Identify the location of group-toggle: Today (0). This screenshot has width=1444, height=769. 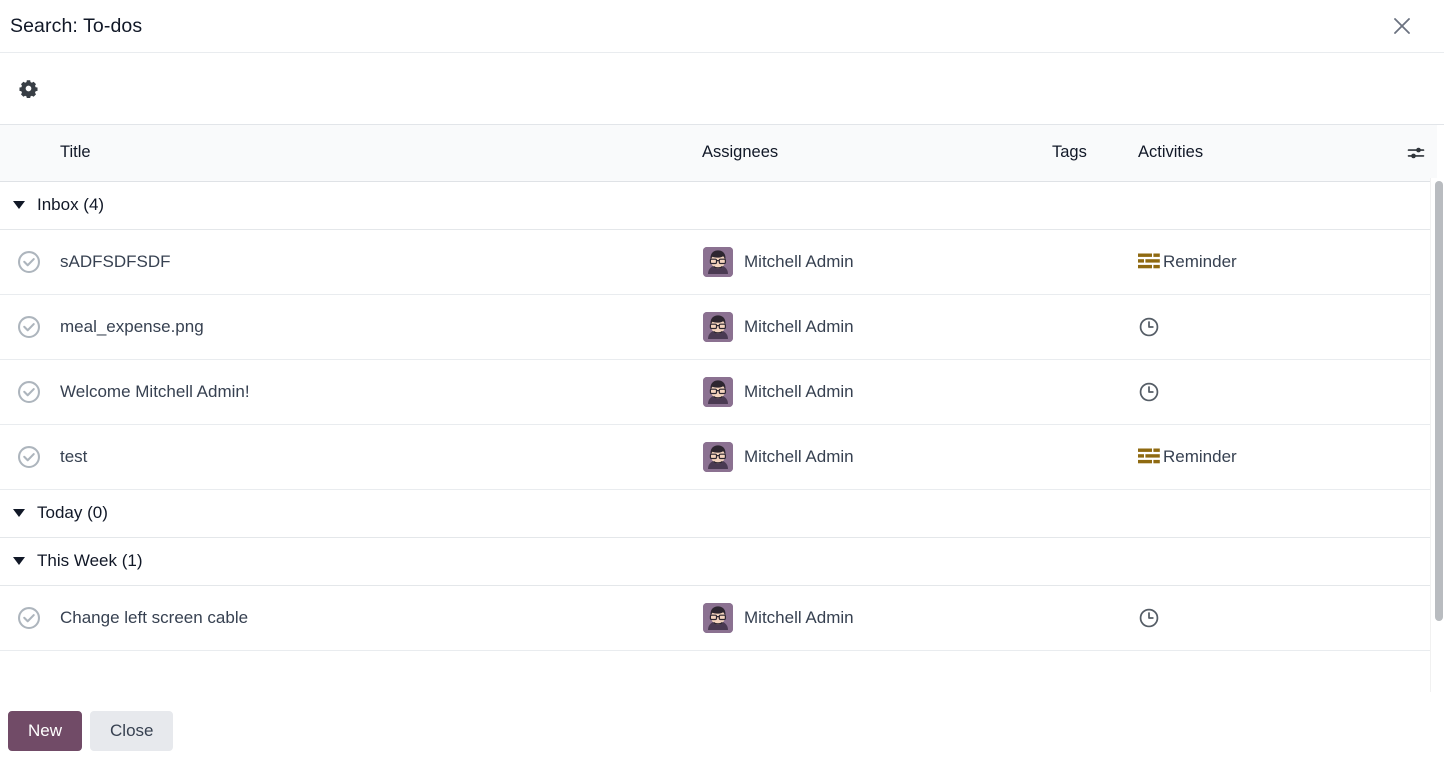
(718, 513).